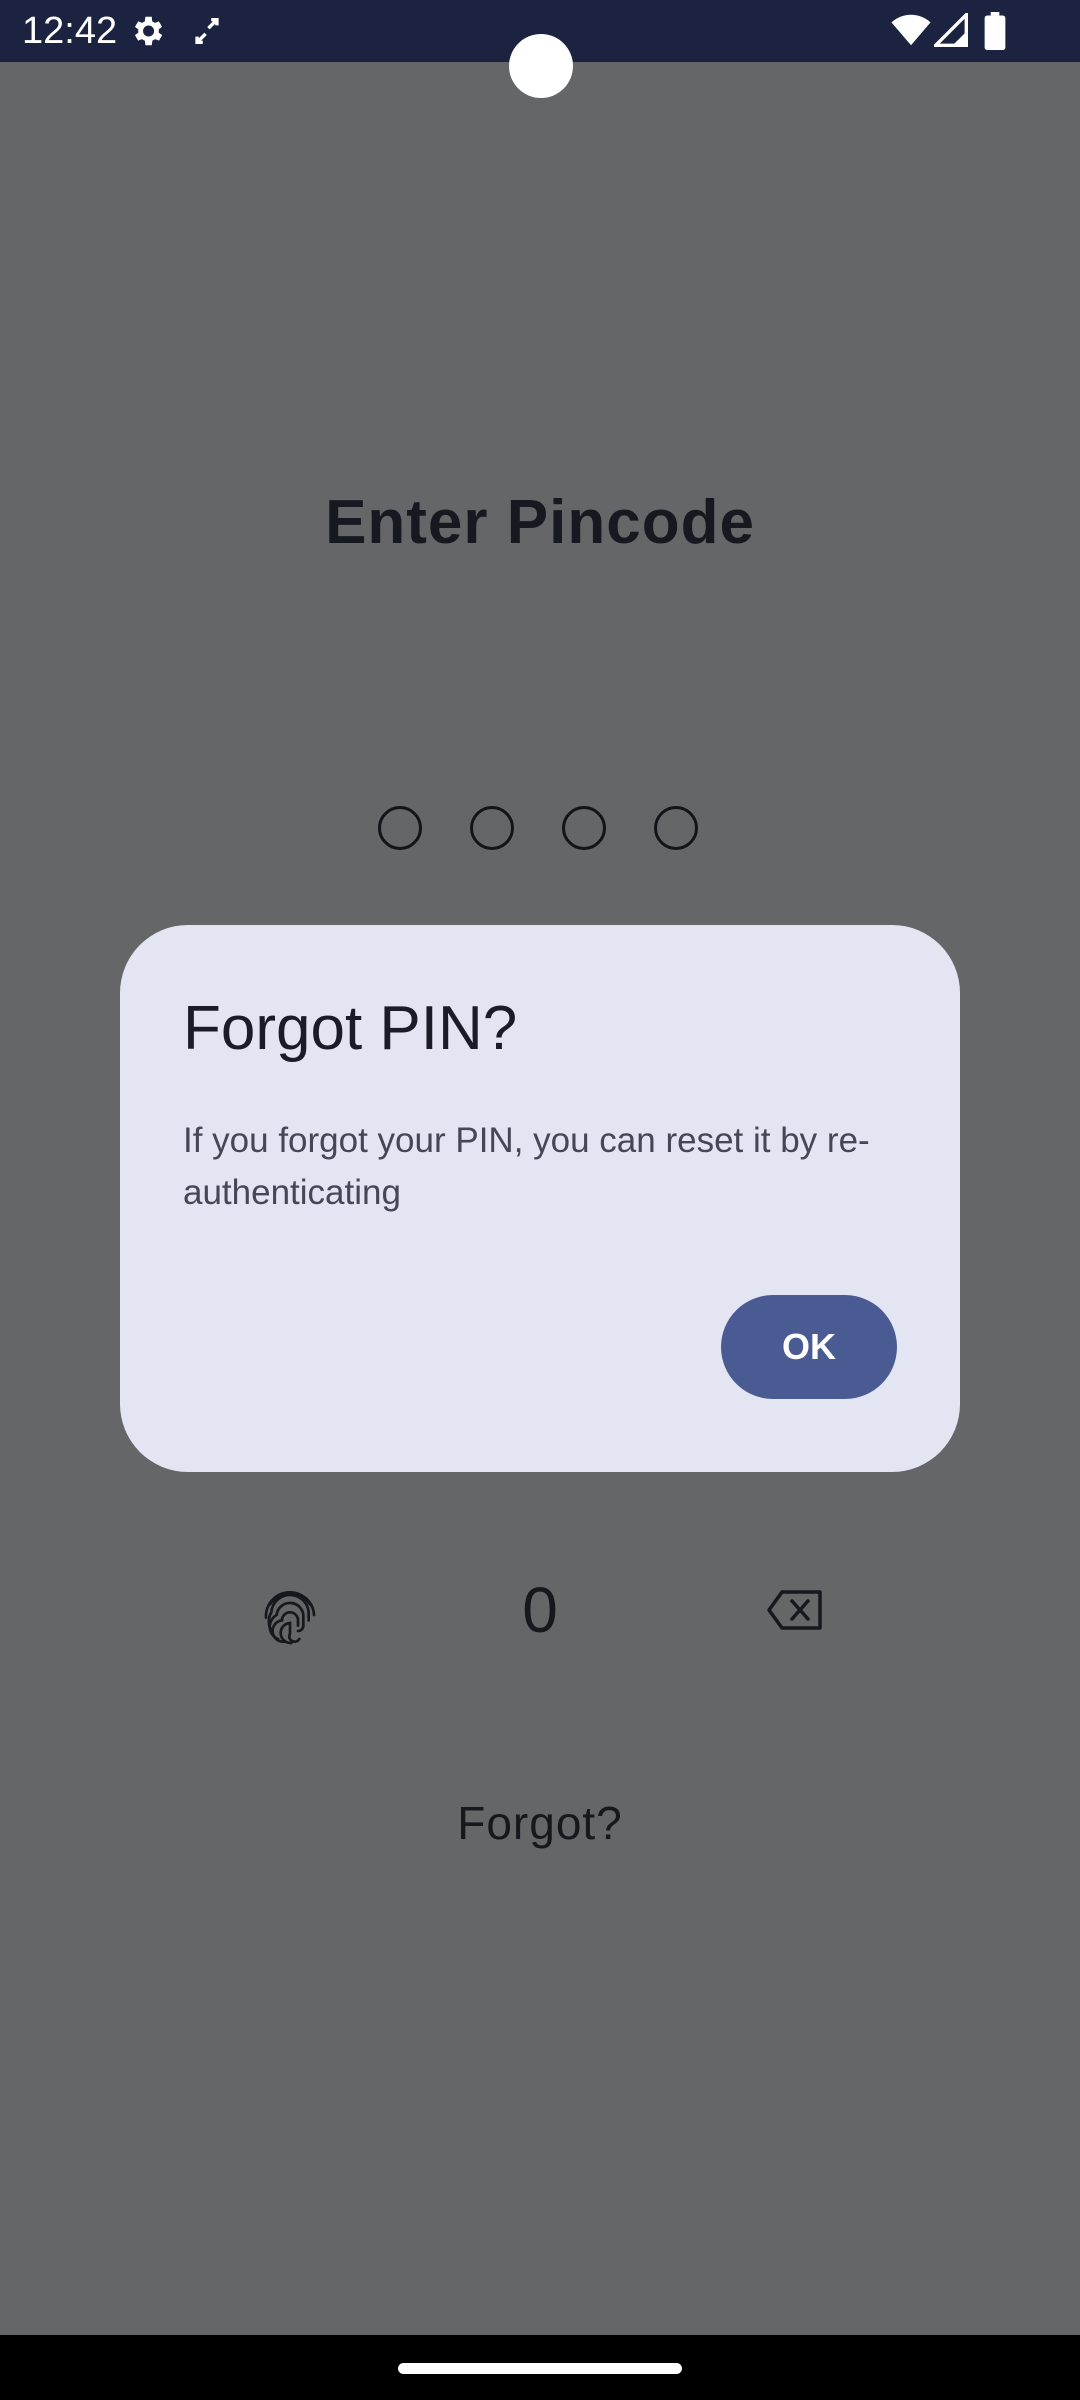  I want to click on battery-icon, so click(995, 31).